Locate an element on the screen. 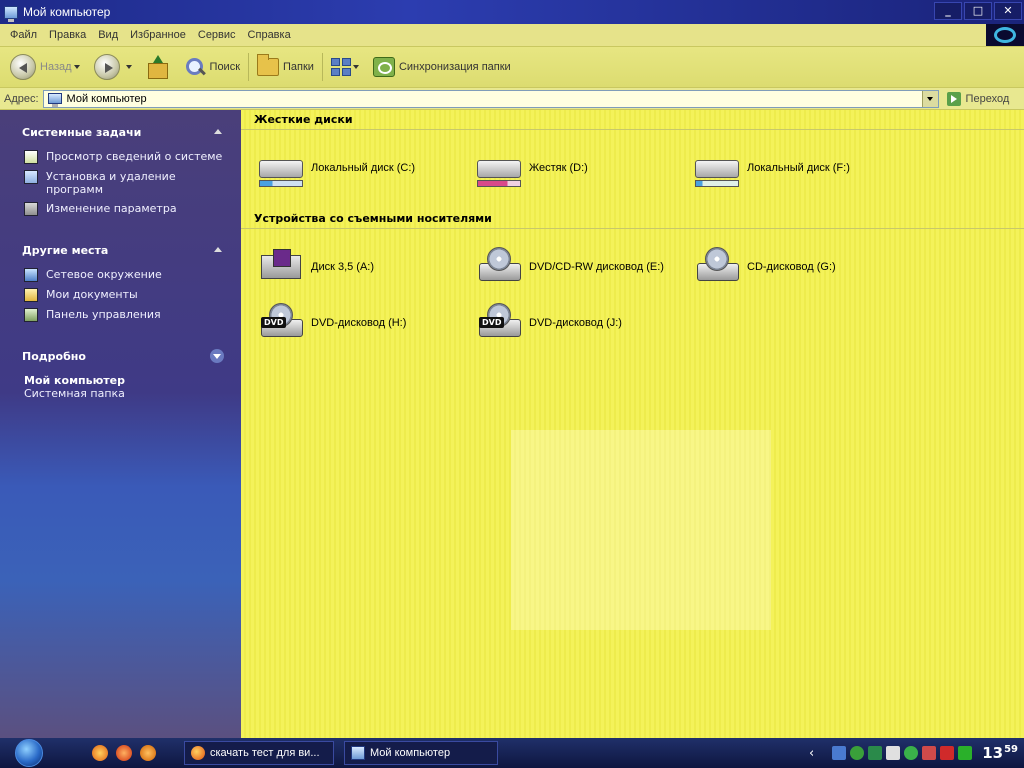 Image resolution: width=1024 pixels, height=768 pixels. menu-view: Вид is located at coordinates (108, 35).